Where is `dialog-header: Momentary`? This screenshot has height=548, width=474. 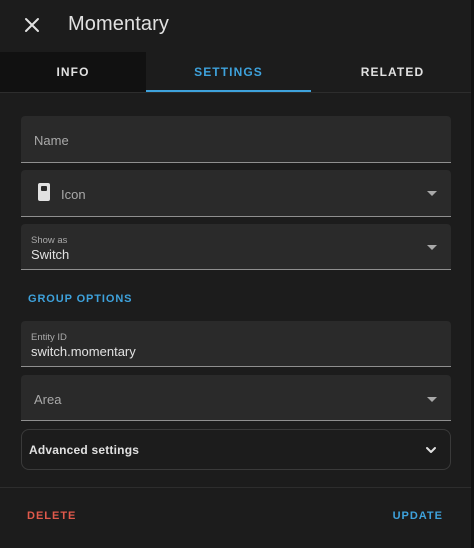 dialog-header: Momentary is located at coordinates (237, 26).